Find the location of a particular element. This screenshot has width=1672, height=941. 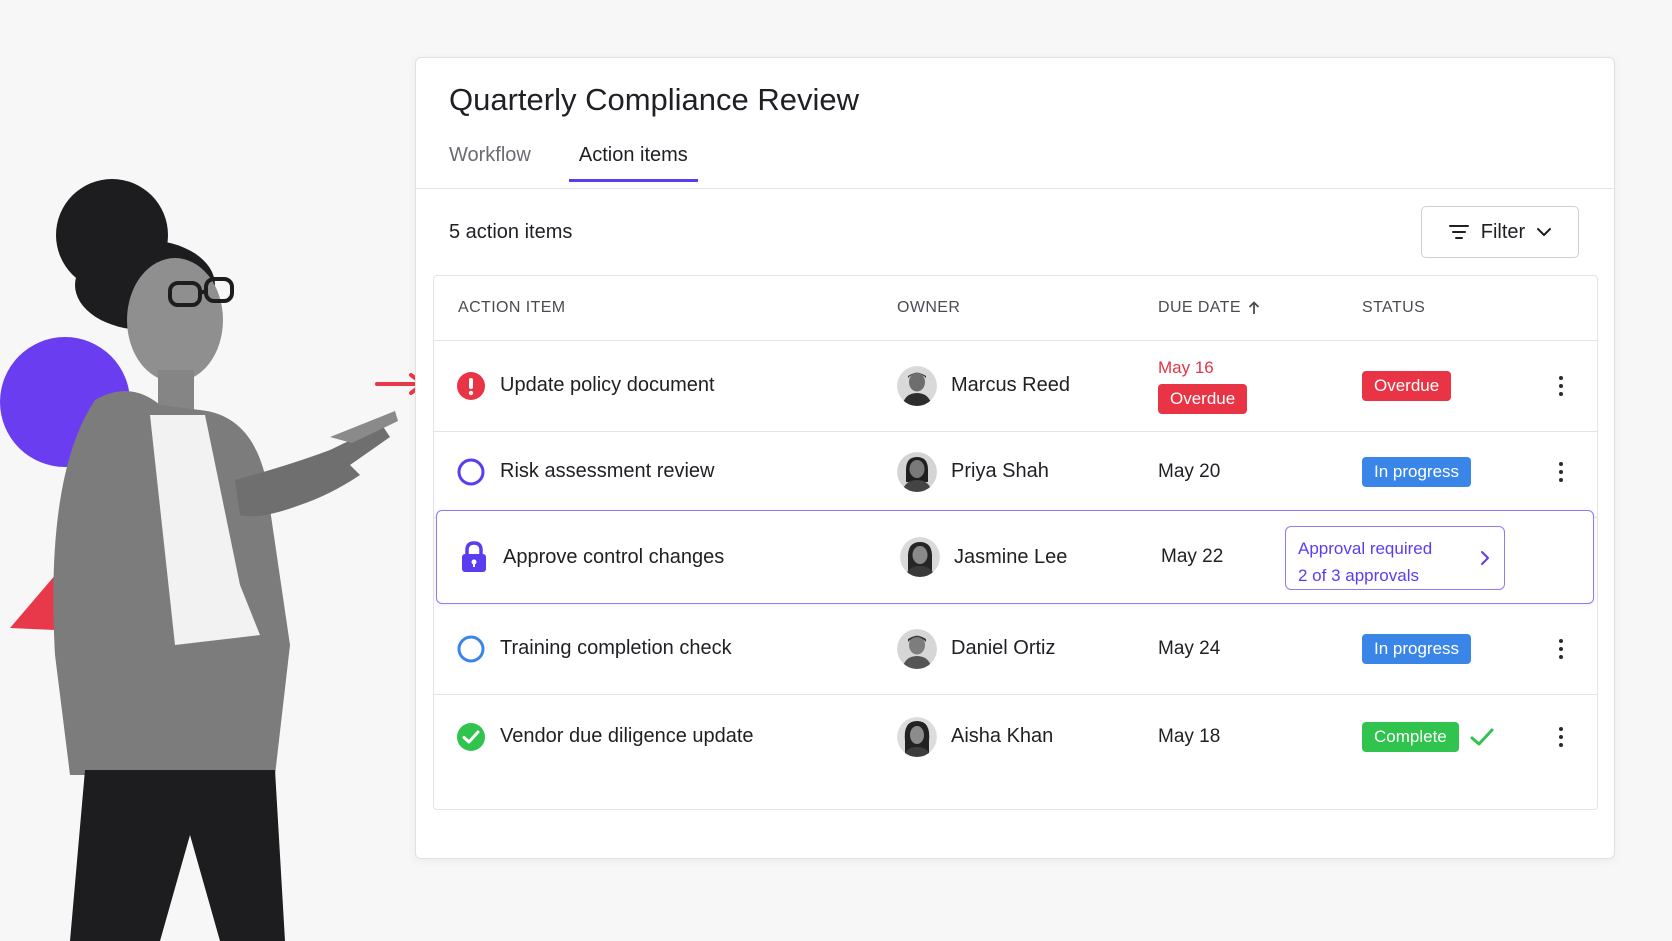

status-cell: Complete is located at coordinates (1428, 736).